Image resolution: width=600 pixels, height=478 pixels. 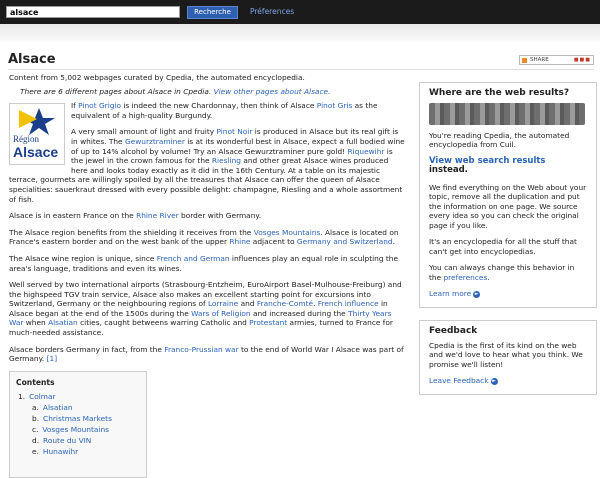 What do you see at coordinates (448, 170) in the screenshot?
I see `text: instead.` at bounding box center [448, 170].